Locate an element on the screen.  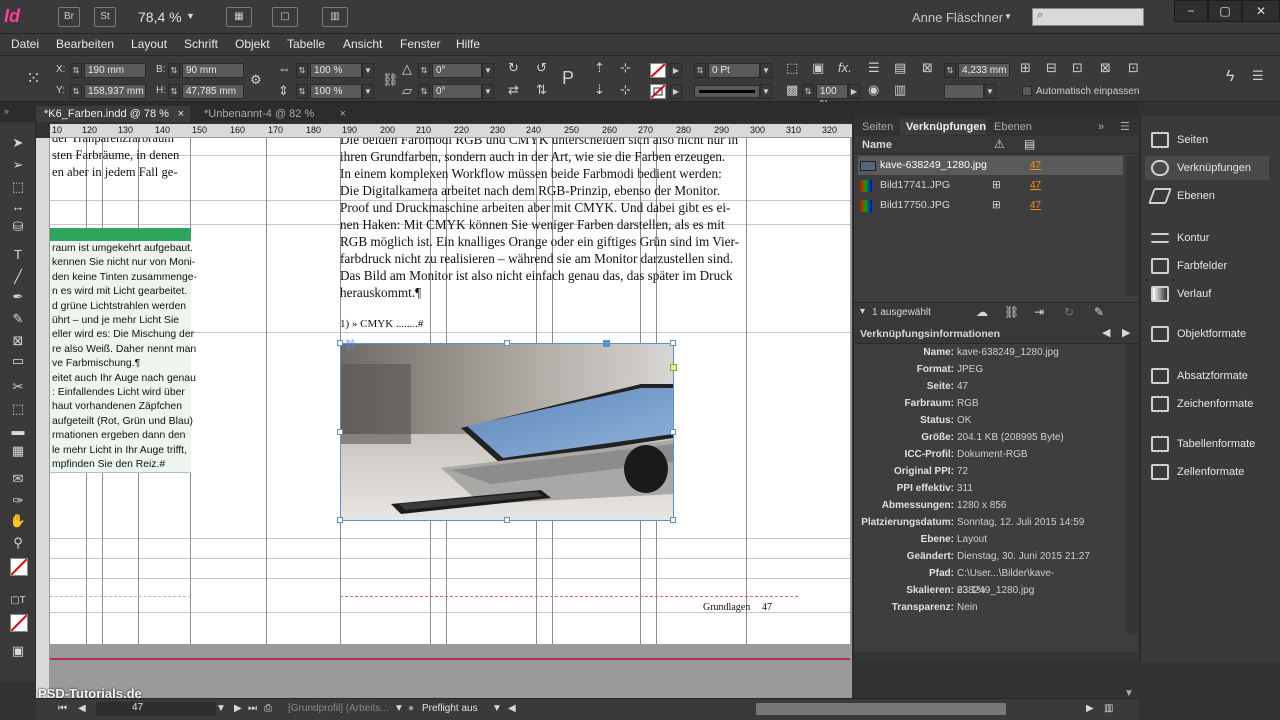
zoom-tool-icon: ⚲ is located at coordinates (18, 543).